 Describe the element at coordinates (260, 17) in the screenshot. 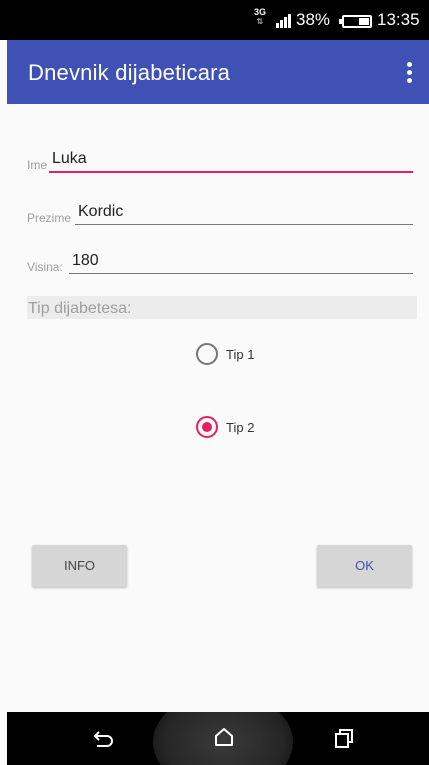

I see `network-3g-icon: 3G ⇅` at that location.